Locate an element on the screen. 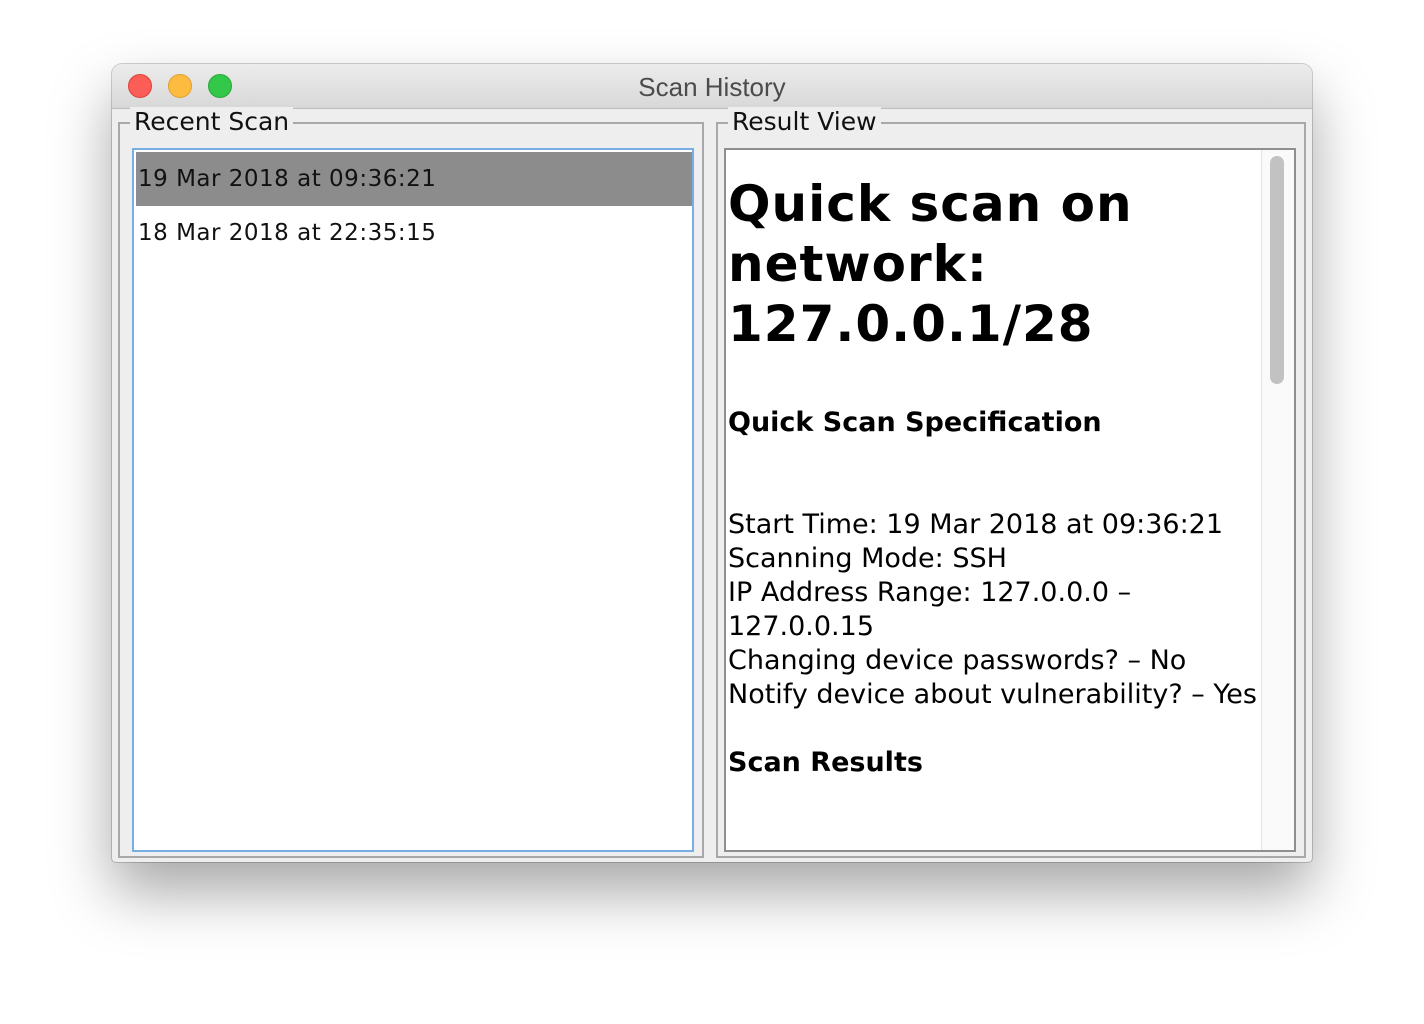 This screenshot has height=1024, width=1424. spec-ip-range: IP Address Range: 127.0.0.0 – 127.0.0.15 is located at coordinates (930, 609).